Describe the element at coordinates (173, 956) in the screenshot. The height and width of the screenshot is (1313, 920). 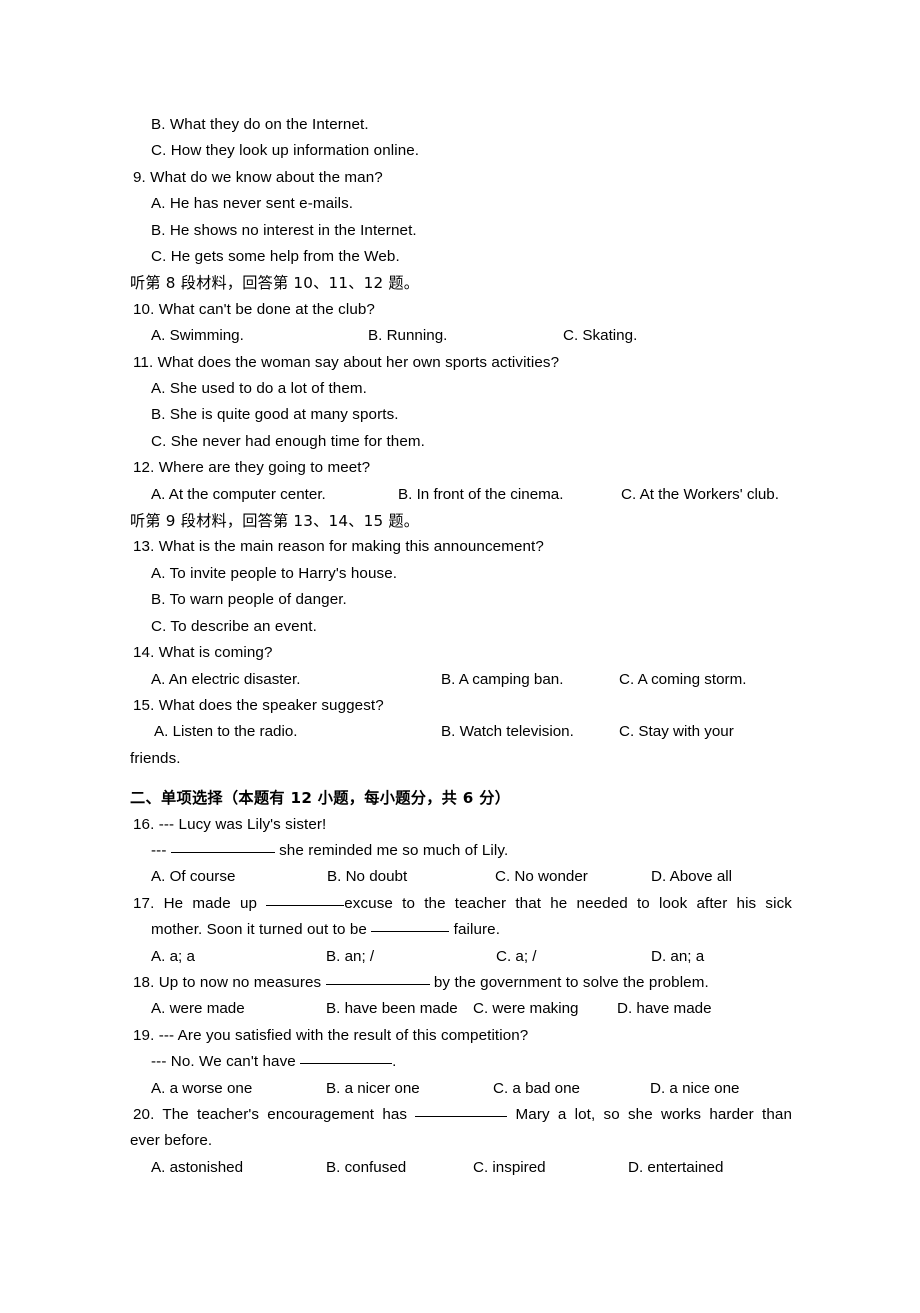
I see `option-a: A. a; a` at that location.